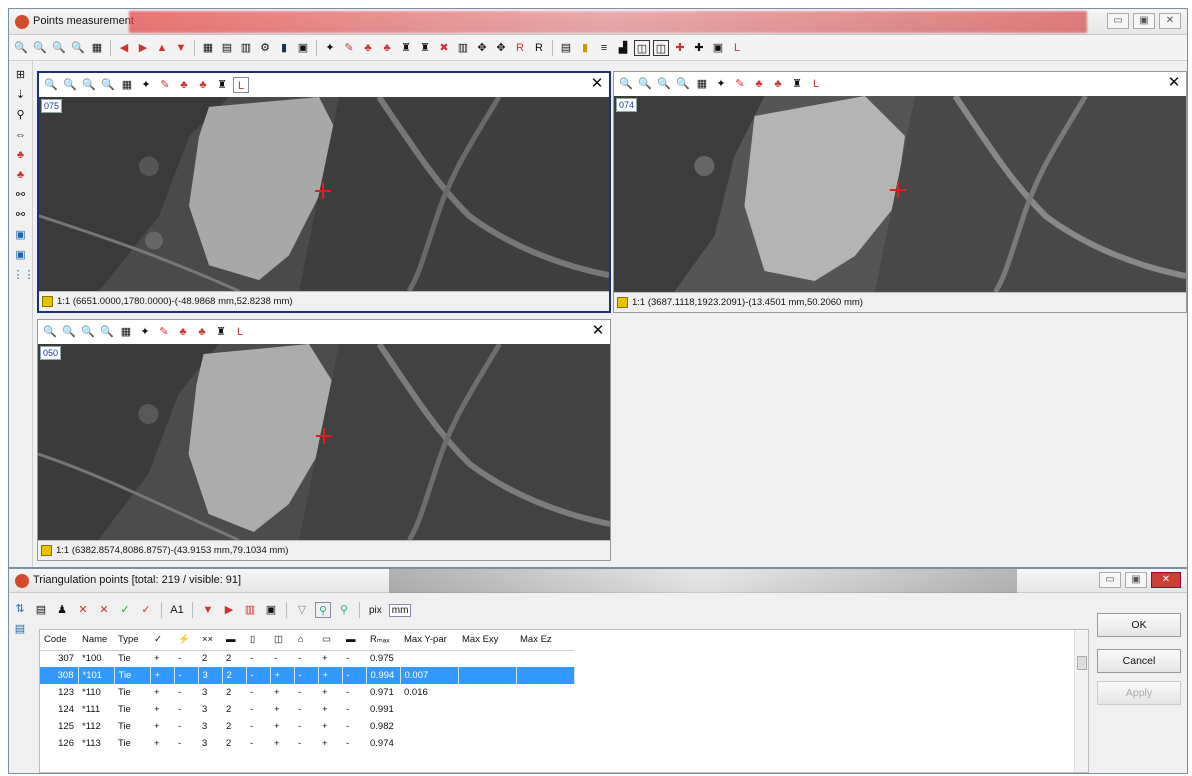 The width and height of the screenshot is (1192, 776). What do you see at coordinates (21, 155) in the screenshot?
I see `point-red-icon: ♣` at bounding box center [21, 155].